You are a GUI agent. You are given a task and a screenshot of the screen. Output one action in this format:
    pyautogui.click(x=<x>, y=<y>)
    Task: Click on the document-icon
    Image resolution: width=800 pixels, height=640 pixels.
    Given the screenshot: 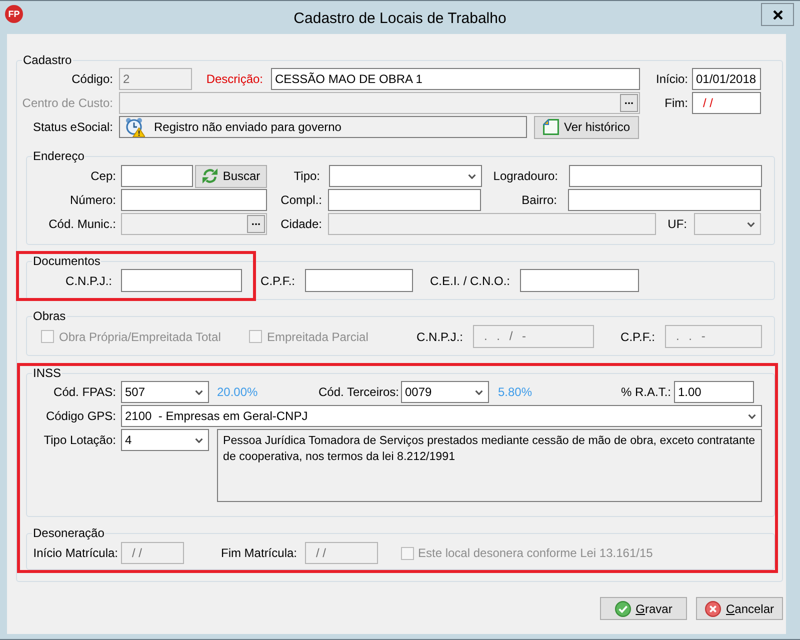 What is the action you would take?
    pyautogui.click(x=550, y=127)
    